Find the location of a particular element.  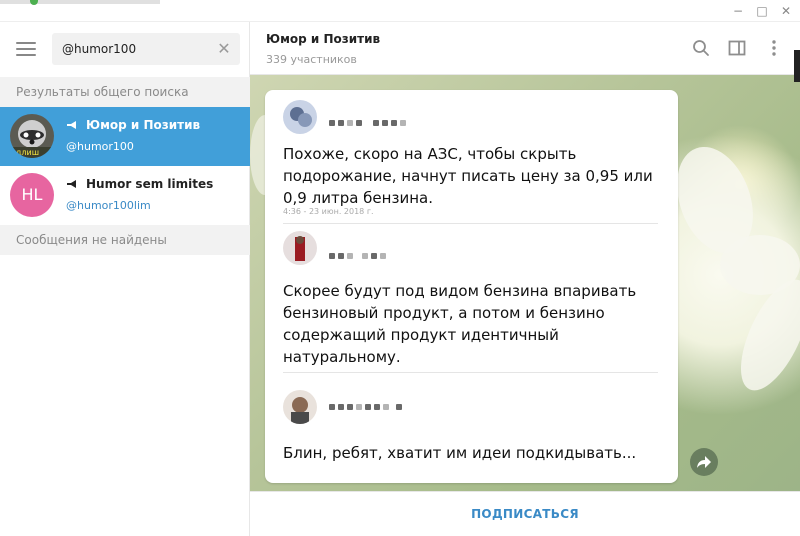

result-title-text: Humor sem limites is located at coordinates (150, 184).